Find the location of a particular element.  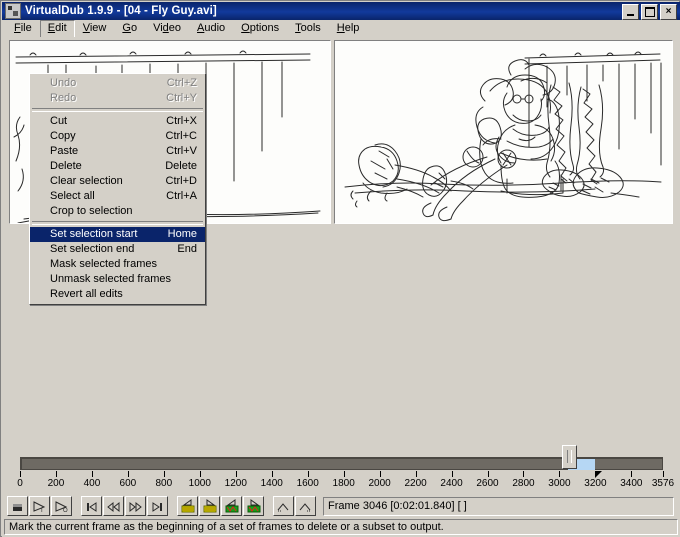

menu-item-revert-all-edits: Revert all edits is located at coordinates (117, 294).